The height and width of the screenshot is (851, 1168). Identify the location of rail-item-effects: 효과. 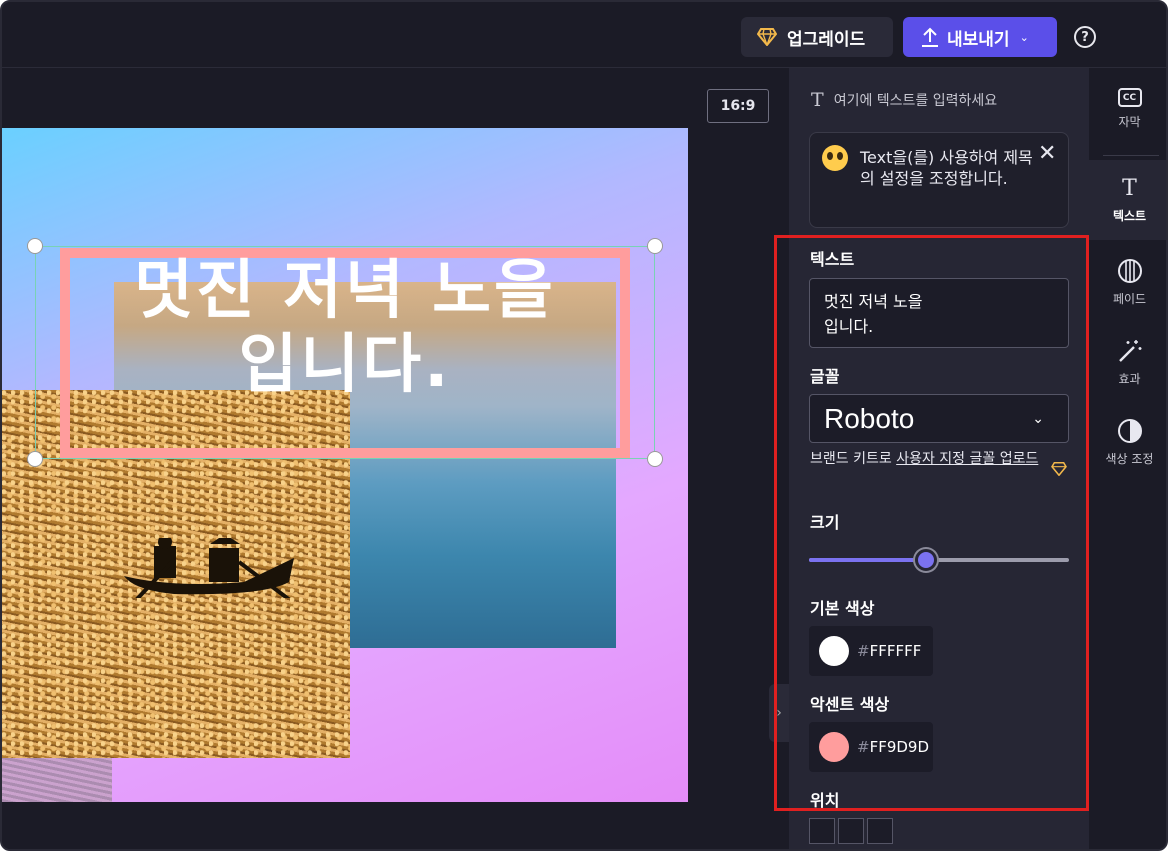
(1127, 368).